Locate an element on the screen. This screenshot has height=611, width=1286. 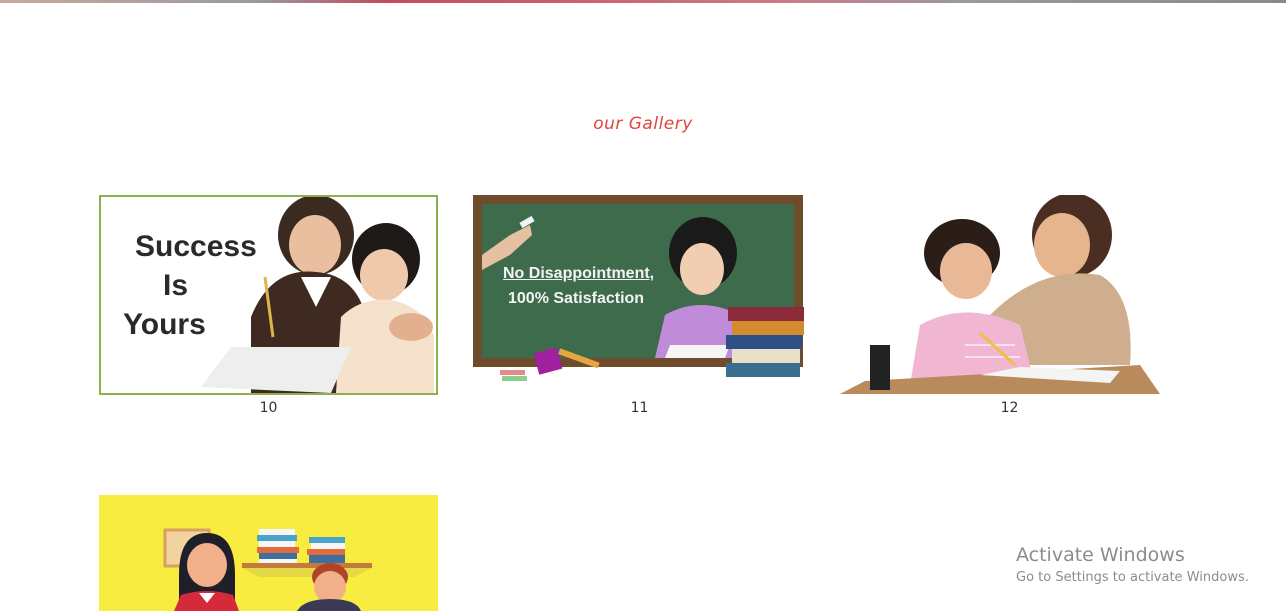
gallery-caption: 11 is located at coordinates (639, 408).